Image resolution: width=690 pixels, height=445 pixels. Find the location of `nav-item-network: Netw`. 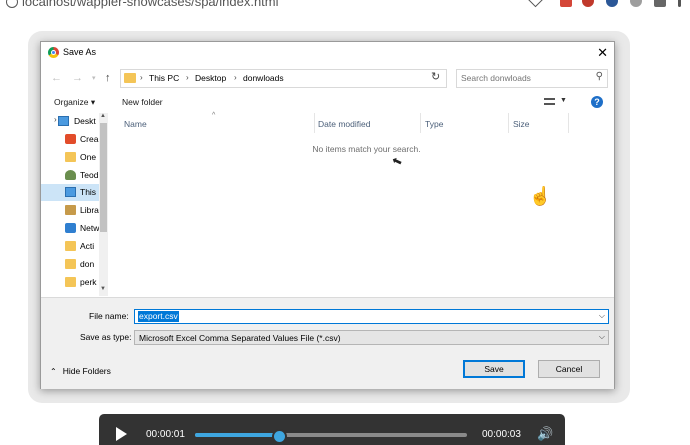

nav-item-network: Netw is located at coordinates (70, 228).